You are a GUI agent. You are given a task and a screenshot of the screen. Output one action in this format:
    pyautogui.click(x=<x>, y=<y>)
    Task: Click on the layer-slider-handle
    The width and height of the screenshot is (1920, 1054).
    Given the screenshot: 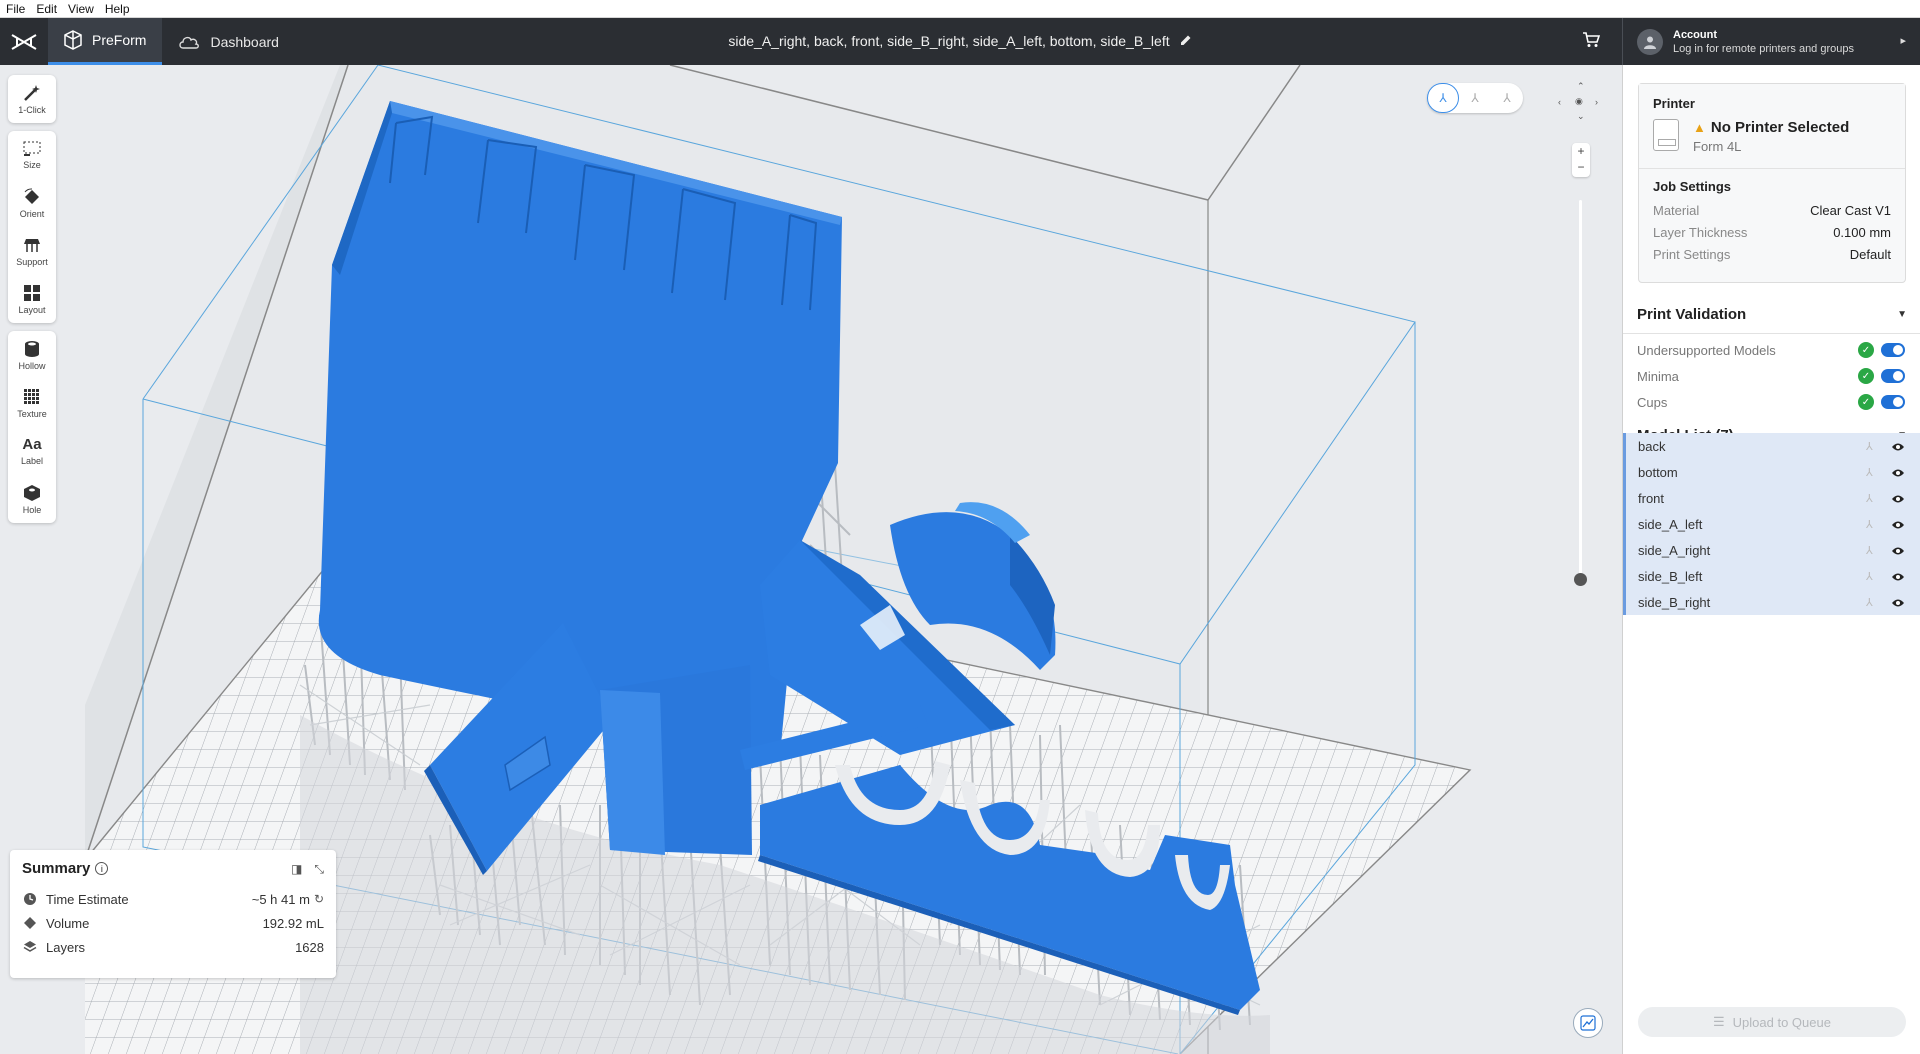 What is the action you would take?
    pyautogui.click(x=1580, y=579)
    